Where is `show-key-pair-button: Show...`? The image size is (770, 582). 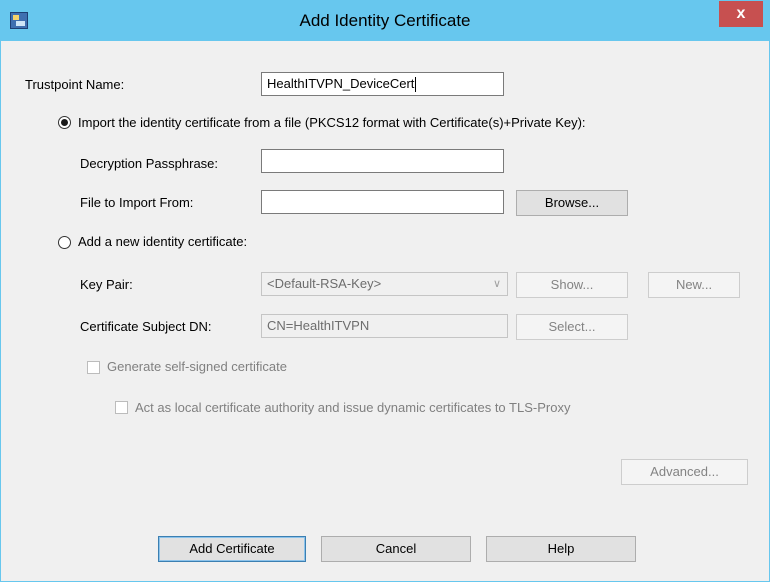 show-key-pair-button: Show... is located at coordinates (572, 285).